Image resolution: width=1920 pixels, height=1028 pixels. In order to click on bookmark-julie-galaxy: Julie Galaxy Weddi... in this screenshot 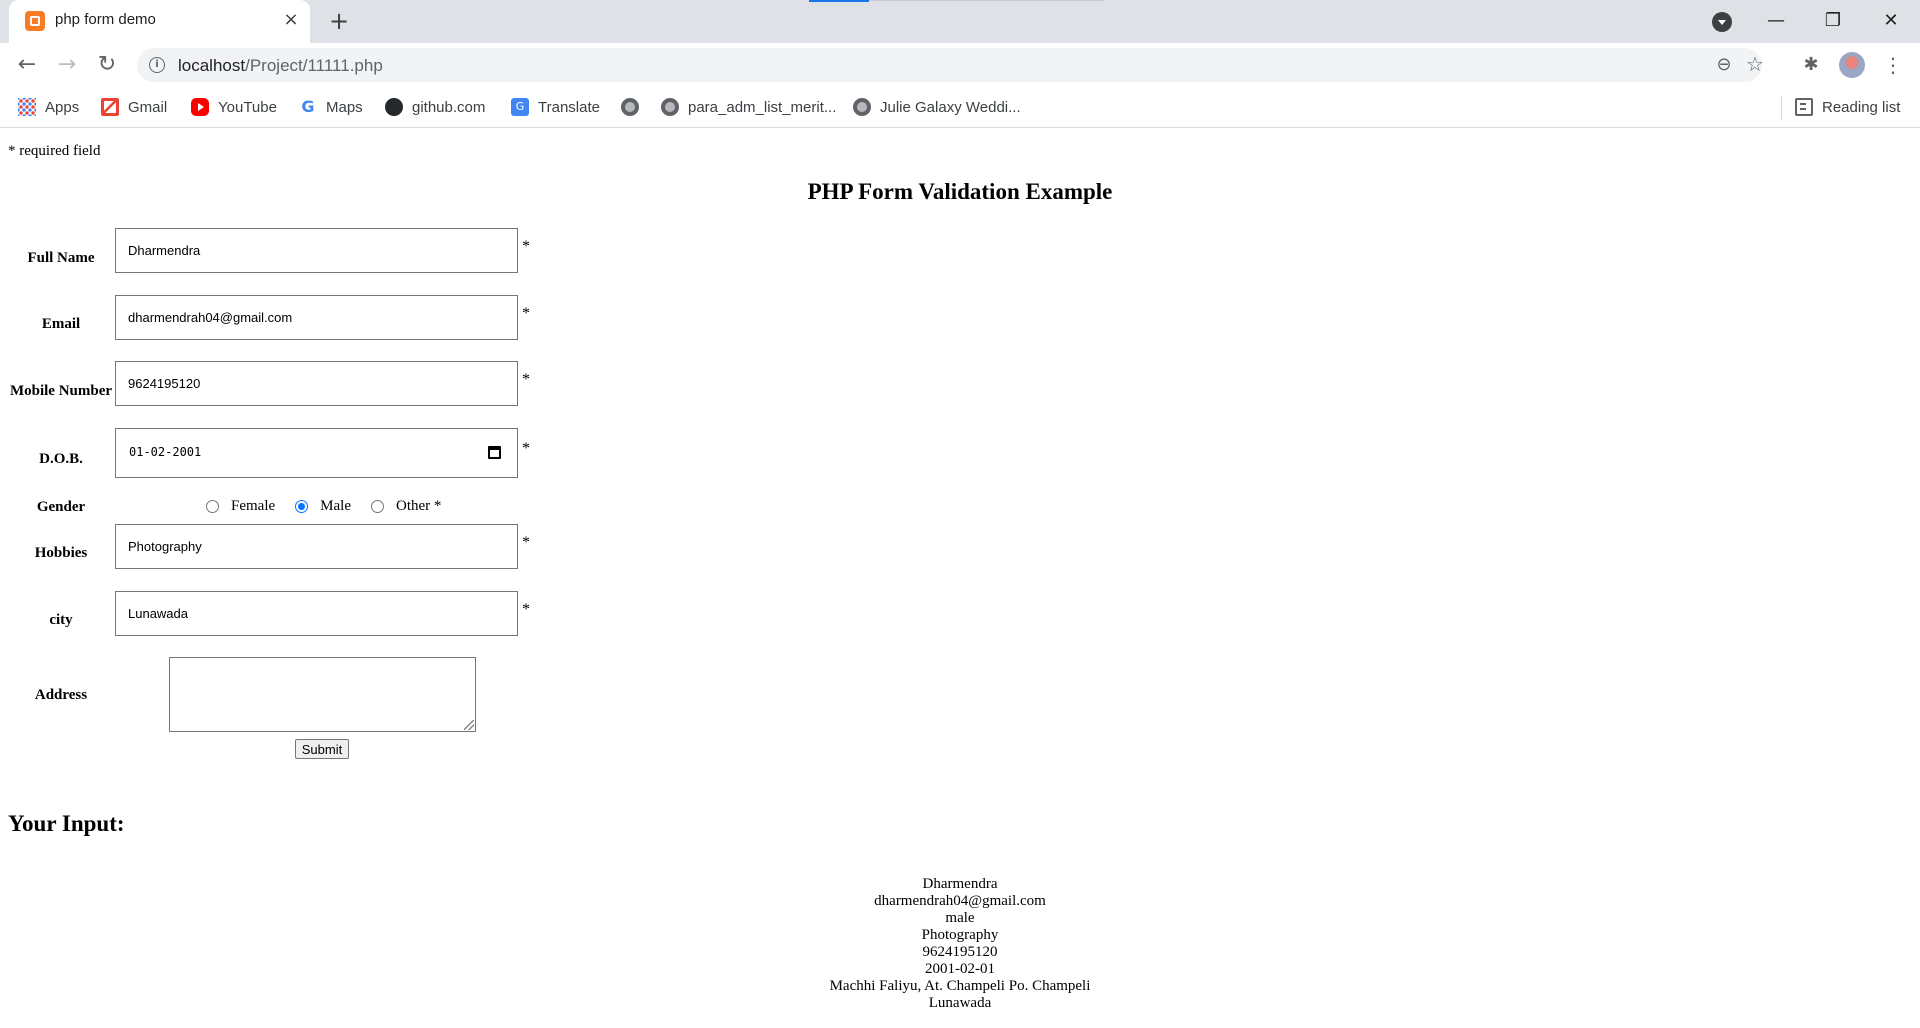, I will do `click(937, 107)`.